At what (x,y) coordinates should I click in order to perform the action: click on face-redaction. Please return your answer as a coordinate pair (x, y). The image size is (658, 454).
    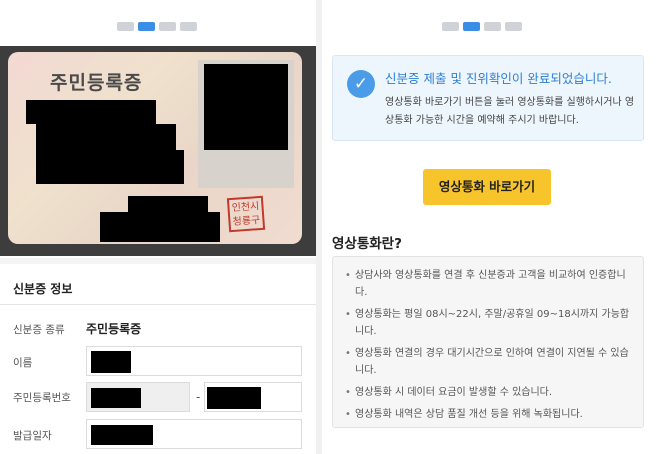
    Looking at the image, I should click on (246, 107).